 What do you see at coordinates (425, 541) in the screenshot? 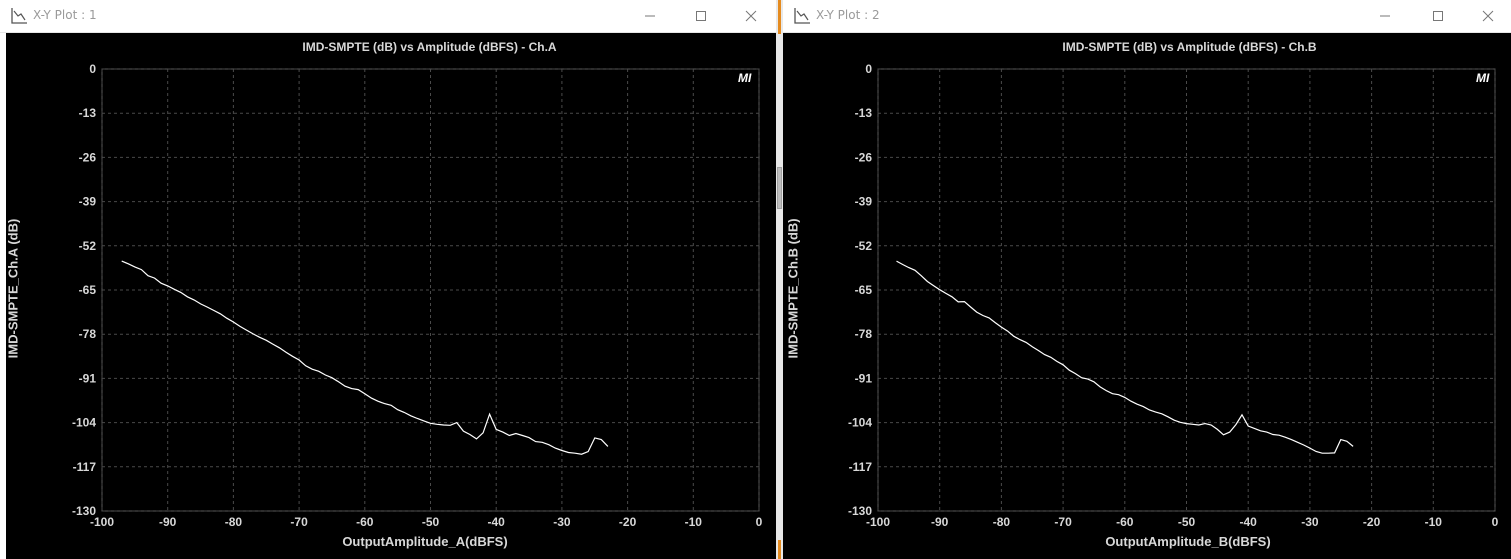
I see `x-axis-title: OutputAmplitude_A(dBFS)` at bounding box center [425, 541].